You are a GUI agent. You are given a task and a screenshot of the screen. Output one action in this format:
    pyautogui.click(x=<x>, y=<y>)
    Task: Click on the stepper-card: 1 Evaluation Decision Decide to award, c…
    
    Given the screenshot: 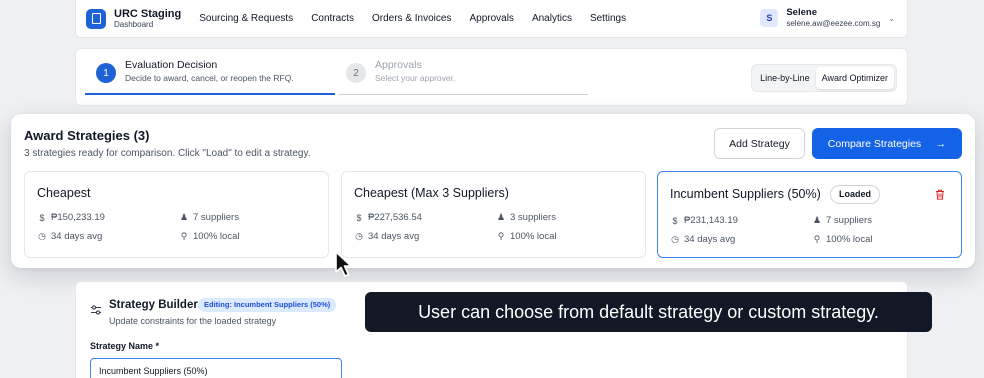 What is the action you would take?
    pyautogui.click(x=491, y=77)
    